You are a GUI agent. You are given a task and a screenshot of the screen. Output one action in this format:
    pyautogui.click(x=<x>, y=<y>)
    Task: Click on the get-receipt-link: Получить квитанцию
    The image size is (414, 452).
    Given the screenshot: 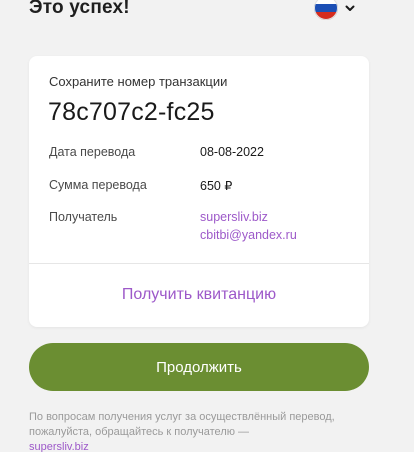 What is the action you would take?
    pyautogui.click(x=199, y=295)
    